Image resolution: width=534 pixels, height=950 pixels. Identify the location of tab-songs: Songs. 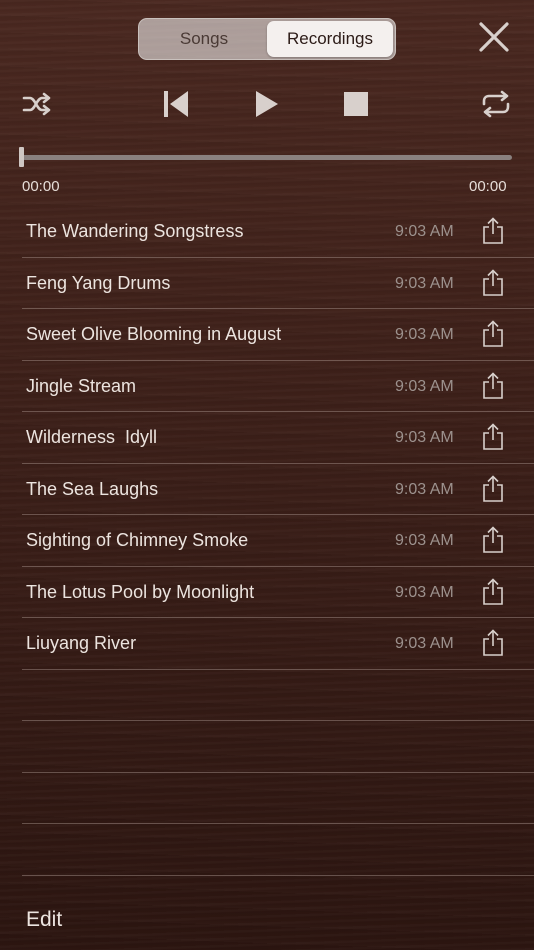
(204, 39).